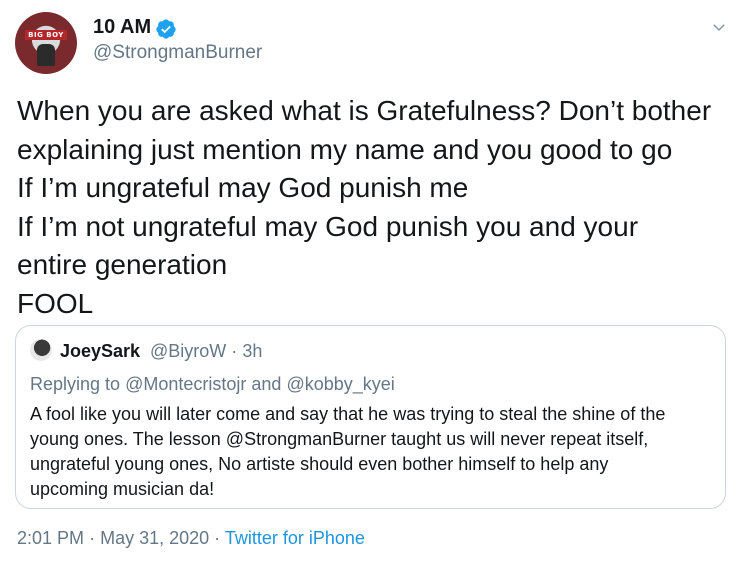 This screenshot has width=745, height=568. What do you see at coordinates (75, 384) in the screenshot?
I see `replying-prefix: Replying to` at bounding box center [75, 384].